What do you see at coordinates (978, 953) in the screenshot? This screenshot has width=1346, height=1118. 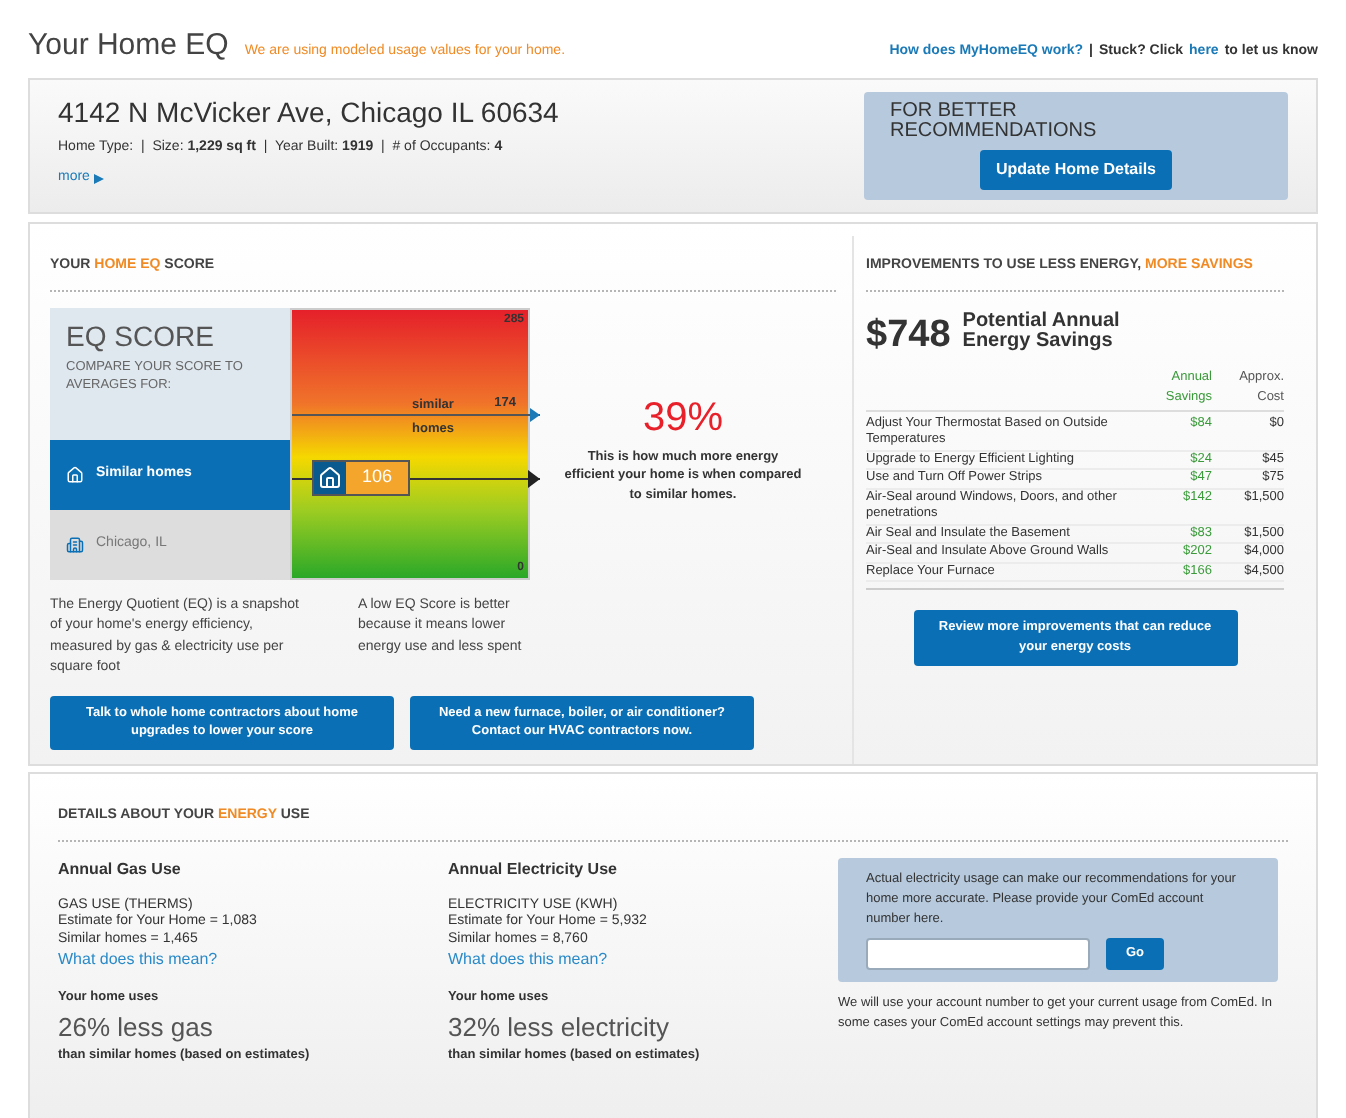 I see `account-number-field` at bounding box center [978, 953].